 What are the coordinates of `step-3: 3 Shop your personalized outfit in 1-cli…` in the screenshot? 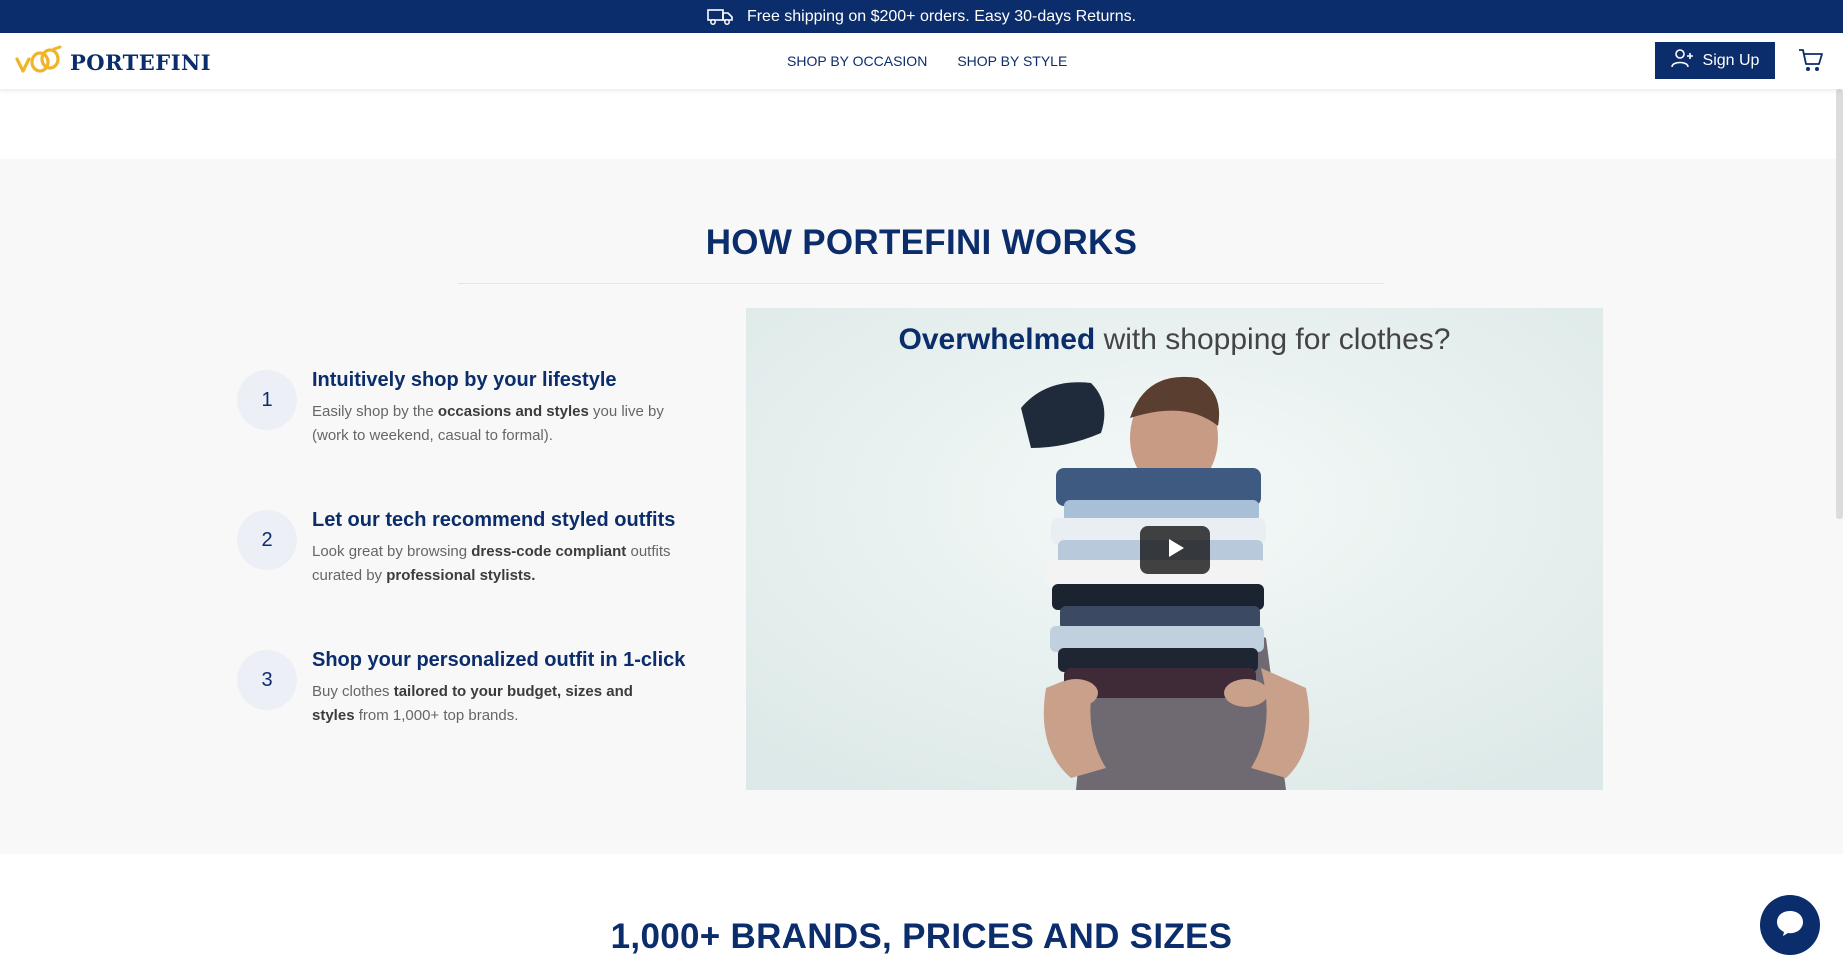 It's located at (477, 689).